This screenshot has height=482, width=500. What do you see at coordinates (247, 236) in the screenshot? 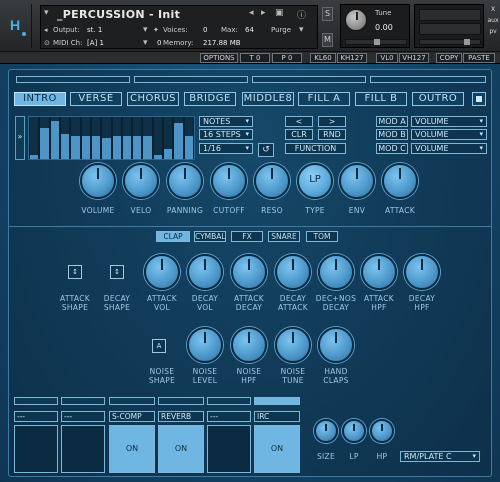
I see `tab-fx: FX` at bounding box center [247, 236].